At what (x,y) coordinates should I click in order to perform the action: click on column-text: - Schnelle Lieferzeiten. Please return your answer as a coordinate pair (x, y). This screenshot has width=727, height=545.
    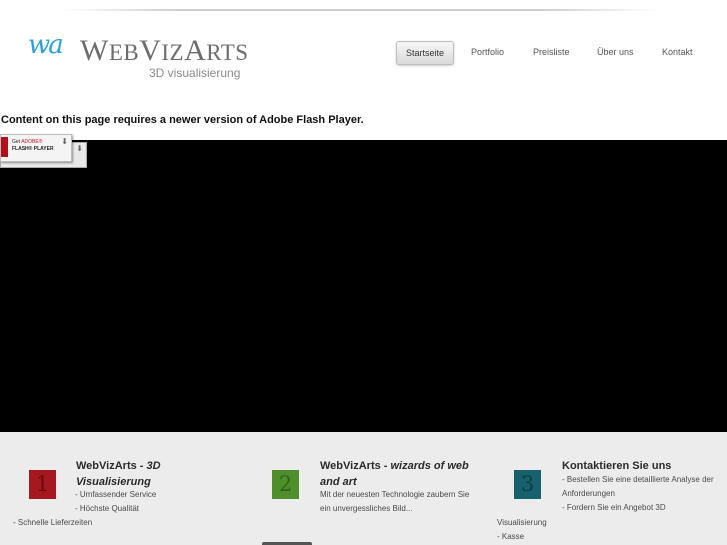
    Looking at the image, I should click on (53, 522).